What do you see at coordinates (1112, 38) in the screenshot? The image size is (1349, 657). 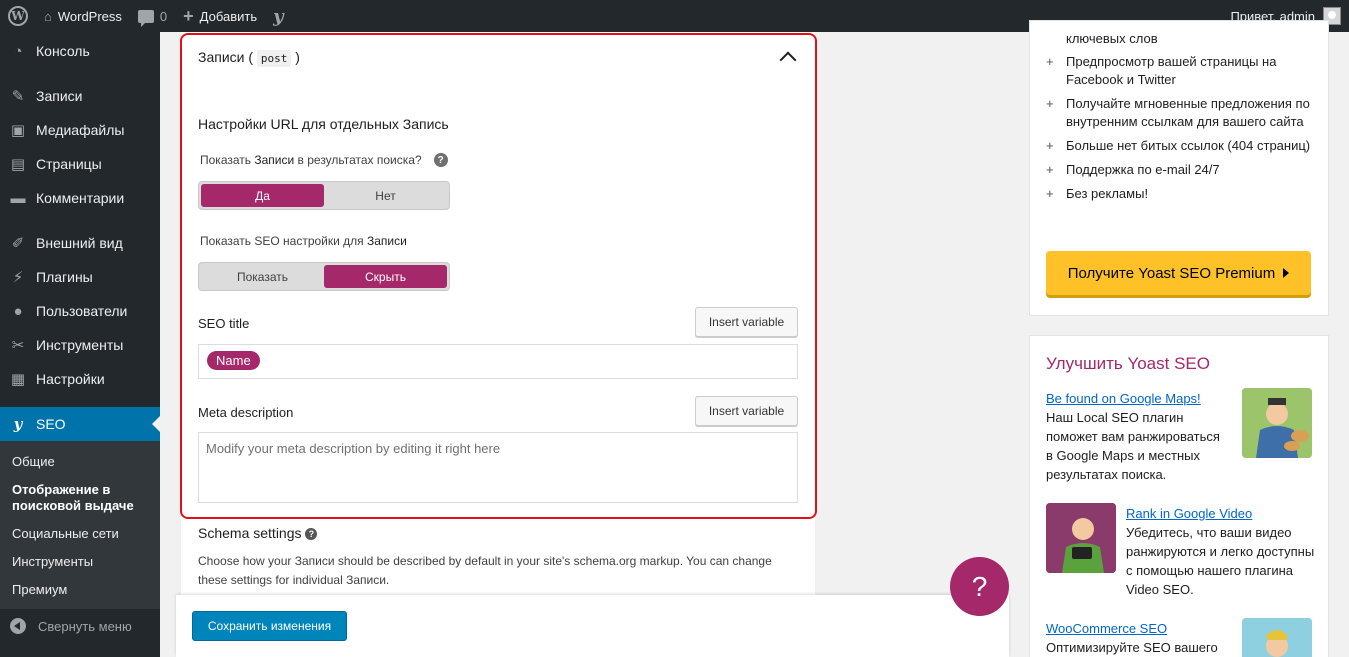 I see `premium-partial-item: ключевых слов` at bounding box center [1112, 38].